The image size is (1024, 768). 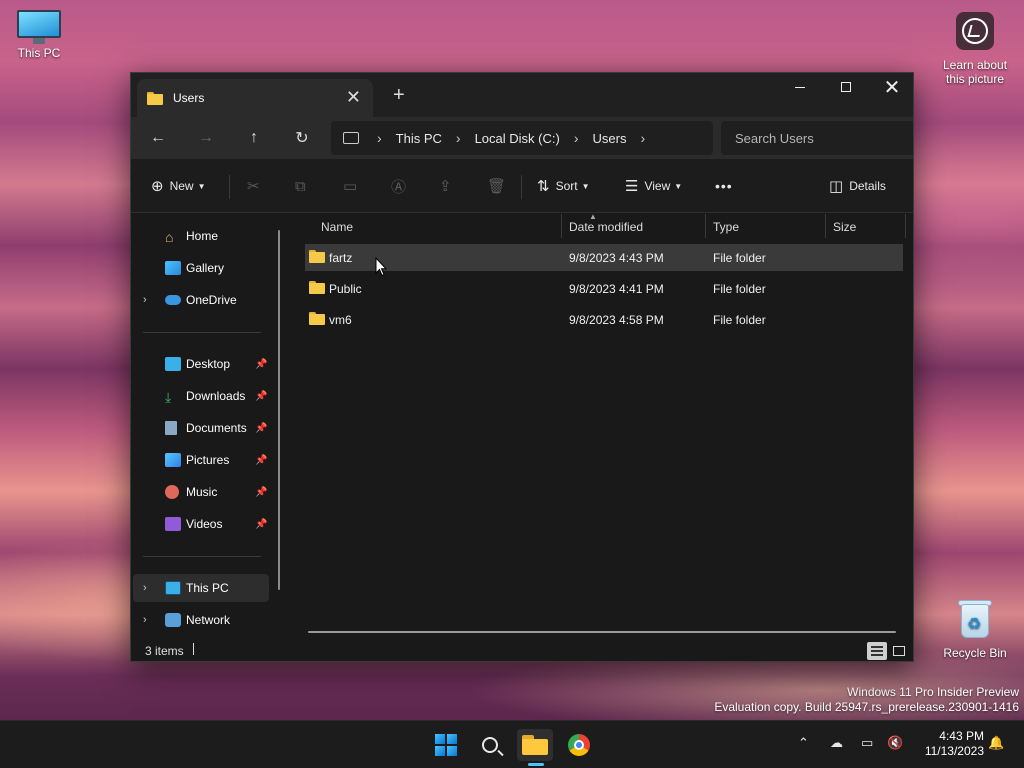 What do you see at coordinates (401, 186) in the screenshot?
I see `rename-button: Ⓐ` at bounding box center [401, 186].